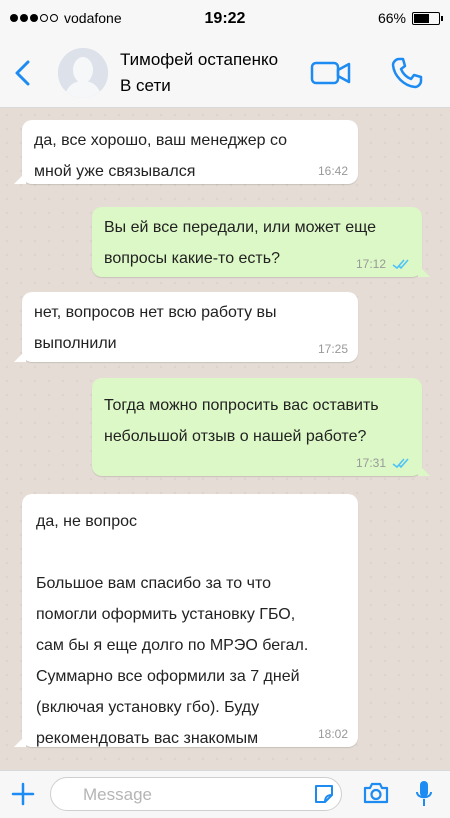 This screenshot has width=450, height=818. What do you see at coordinates (370, 463) in the screenshot?
I see `message-time: 17:31` at bounding box center [370, 463].